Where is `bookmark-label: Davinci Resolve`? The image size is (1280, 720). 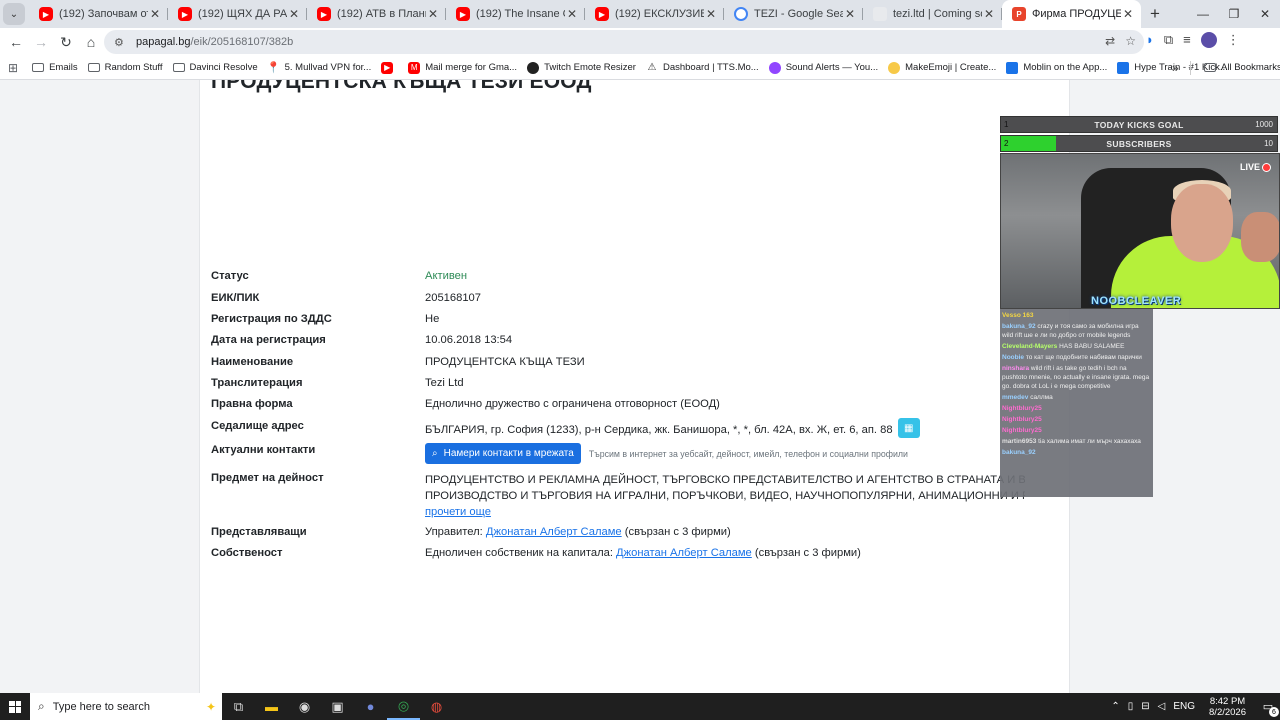
bookmark-label: Davinci Resolve is located at coordinates (223, 67).